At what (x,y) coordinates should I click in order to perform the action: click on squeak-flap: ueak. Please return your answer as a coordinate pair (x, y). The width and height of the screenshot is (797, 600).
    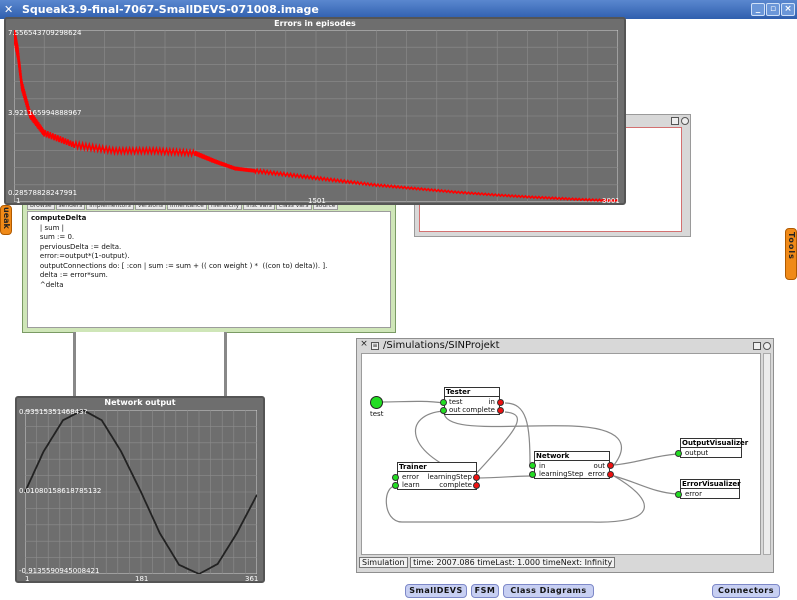
    Looking at the image, I should click on (6, 220).